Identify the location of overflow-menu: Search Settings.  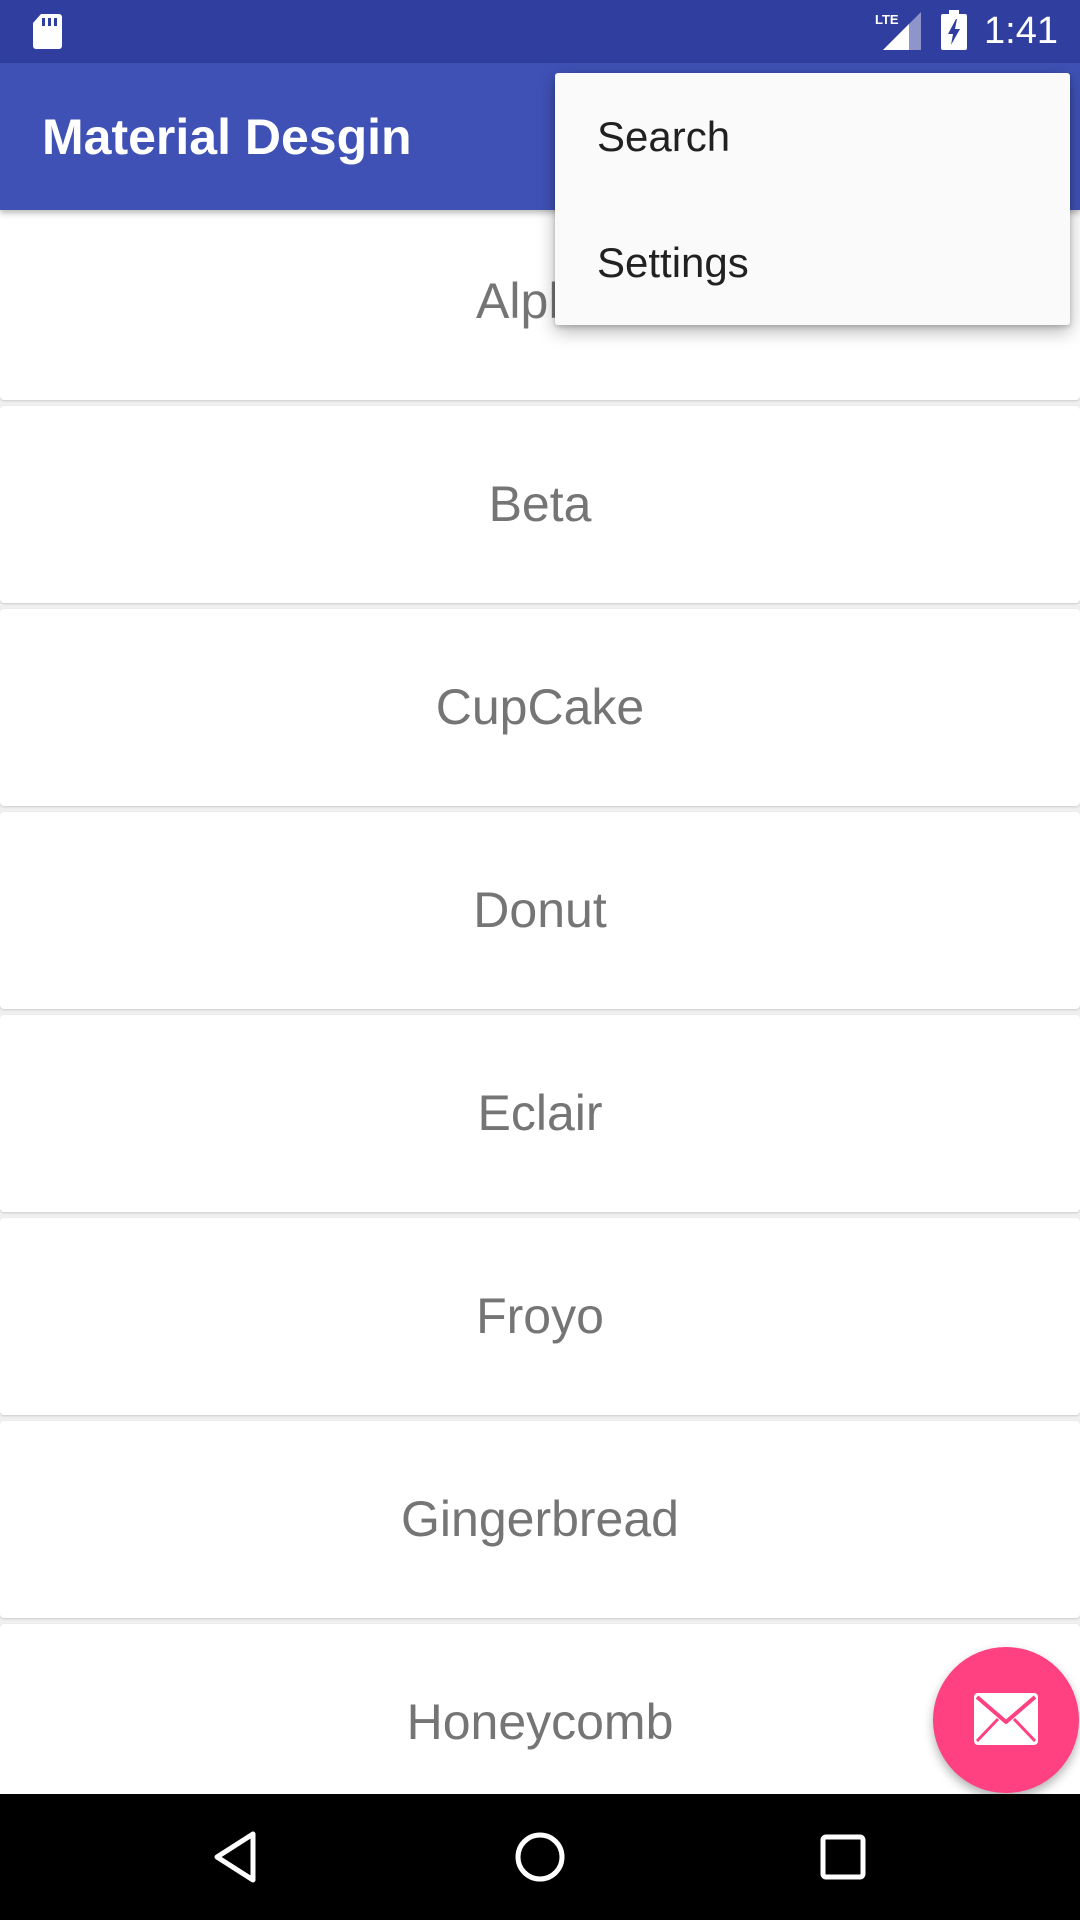
(812, 199).